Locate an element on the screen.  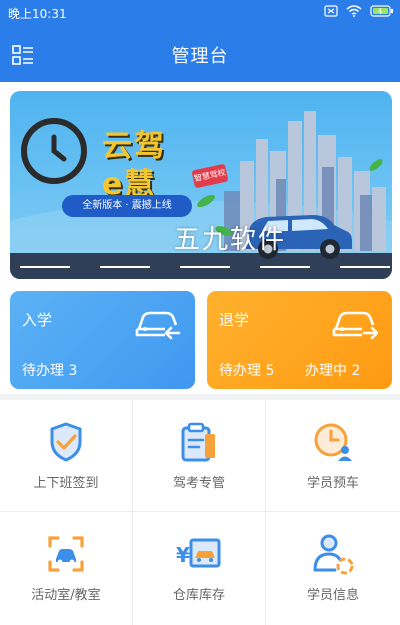
menu-item-booking: 学员预车 is located at coordinates (333, 456).